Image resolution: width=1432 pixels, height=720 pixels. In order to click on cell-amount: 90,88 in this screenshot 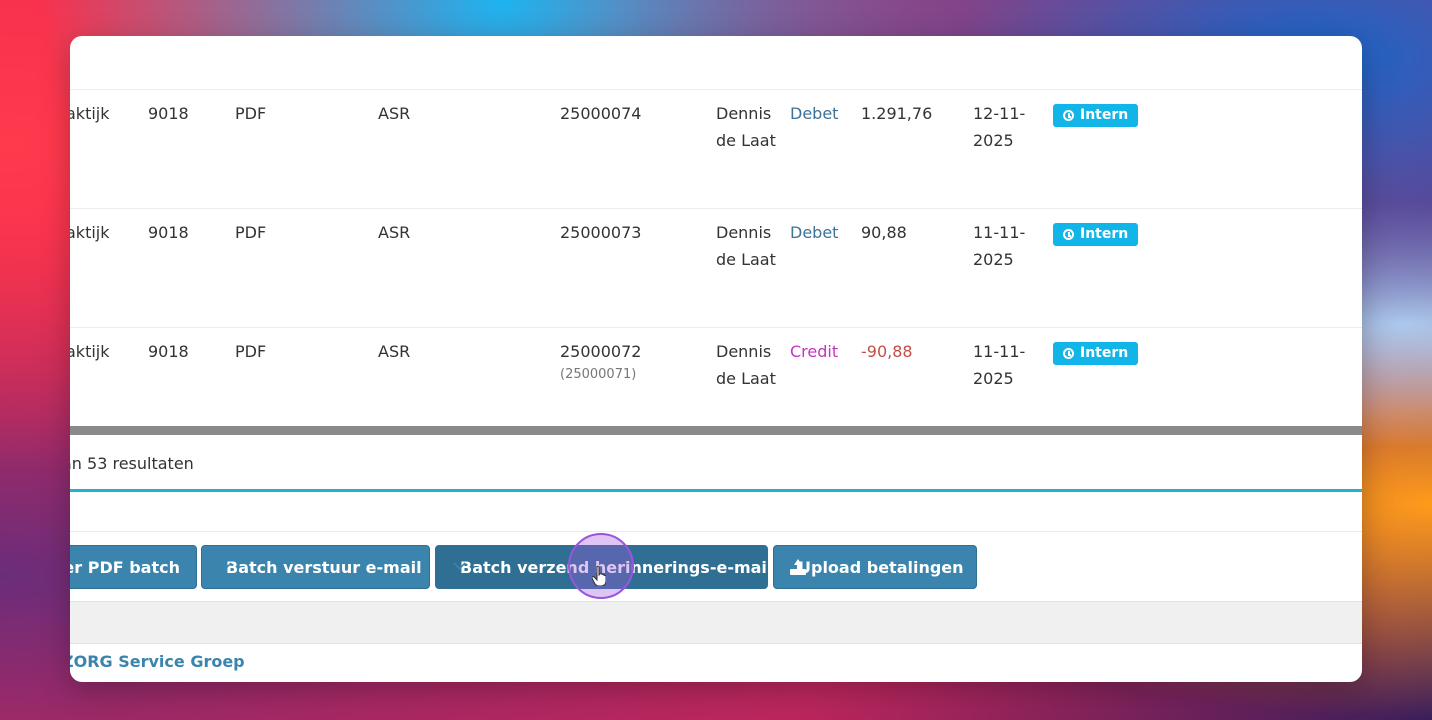, I will do `click(884, 232)`.